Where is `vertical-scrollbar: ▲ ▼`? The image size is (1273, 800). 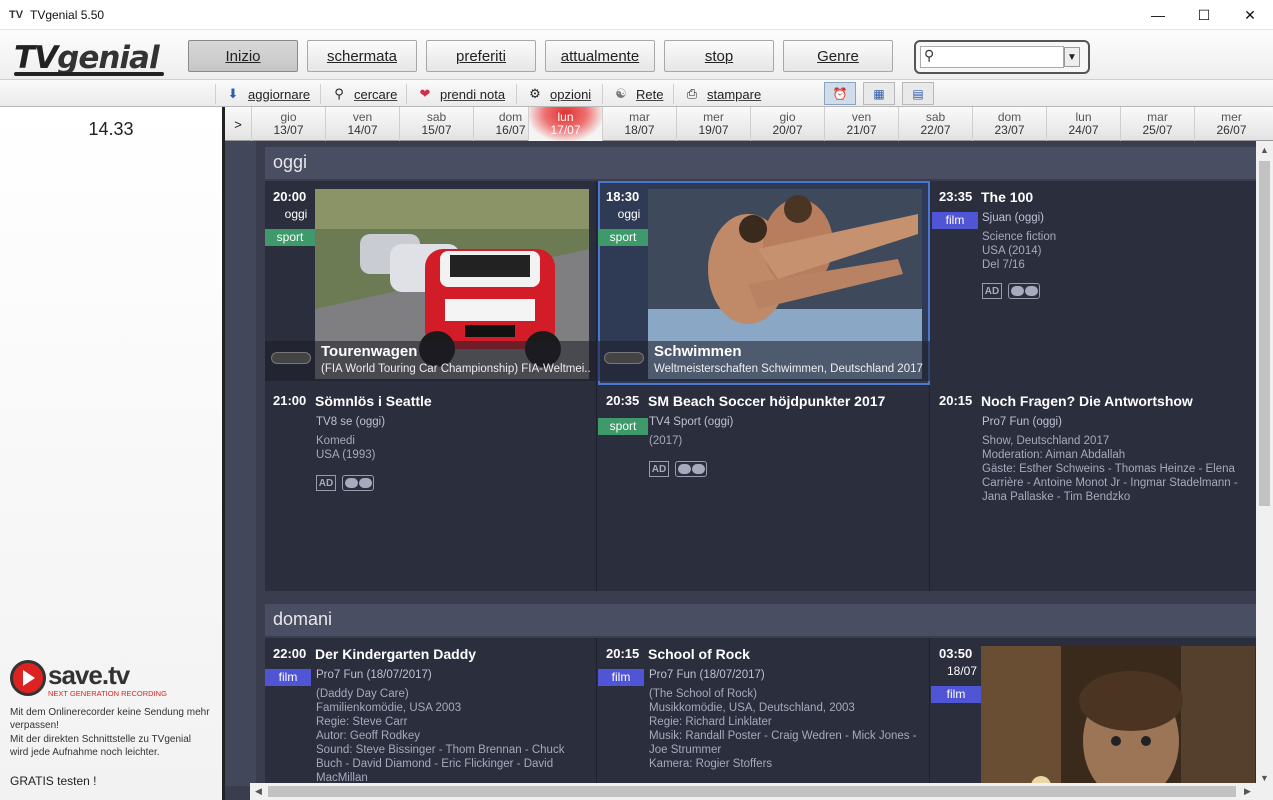
vertical-scrollbar: ▲ ▼ is located at coordinates (1264, 463).